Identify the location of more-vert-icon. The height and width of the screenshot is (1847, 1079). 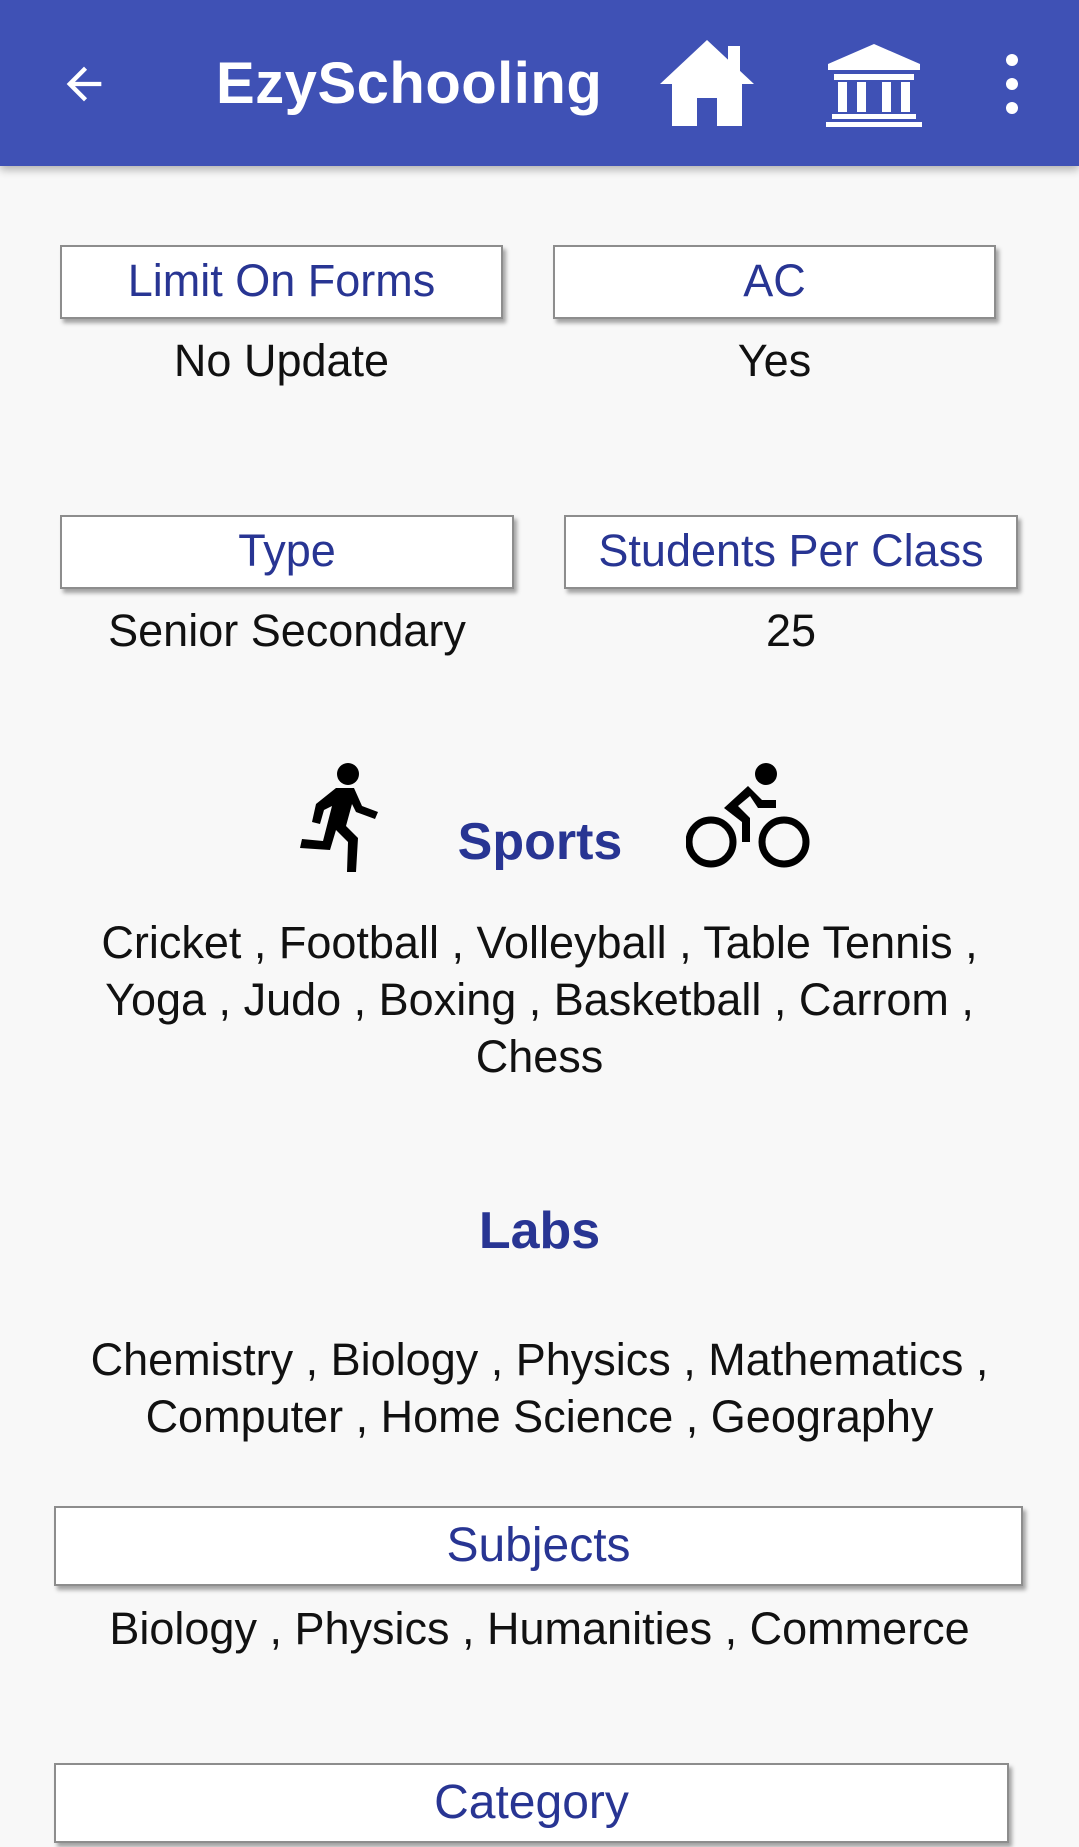
(1012, 60).